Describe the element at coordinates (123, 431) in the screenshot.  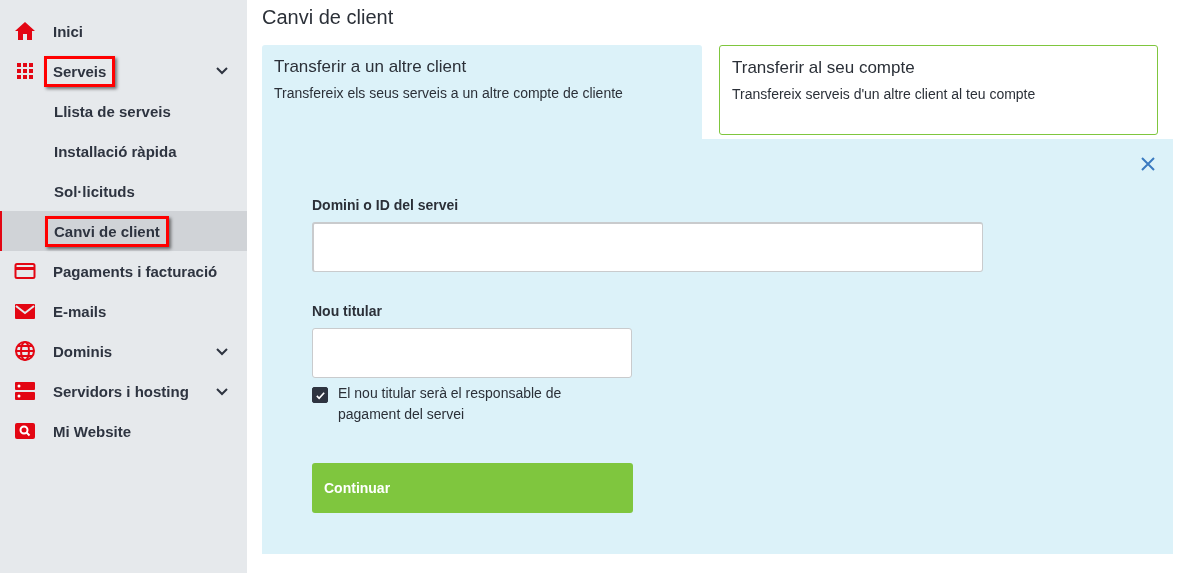
I see `sidebar-item: Mi Website` at that location.